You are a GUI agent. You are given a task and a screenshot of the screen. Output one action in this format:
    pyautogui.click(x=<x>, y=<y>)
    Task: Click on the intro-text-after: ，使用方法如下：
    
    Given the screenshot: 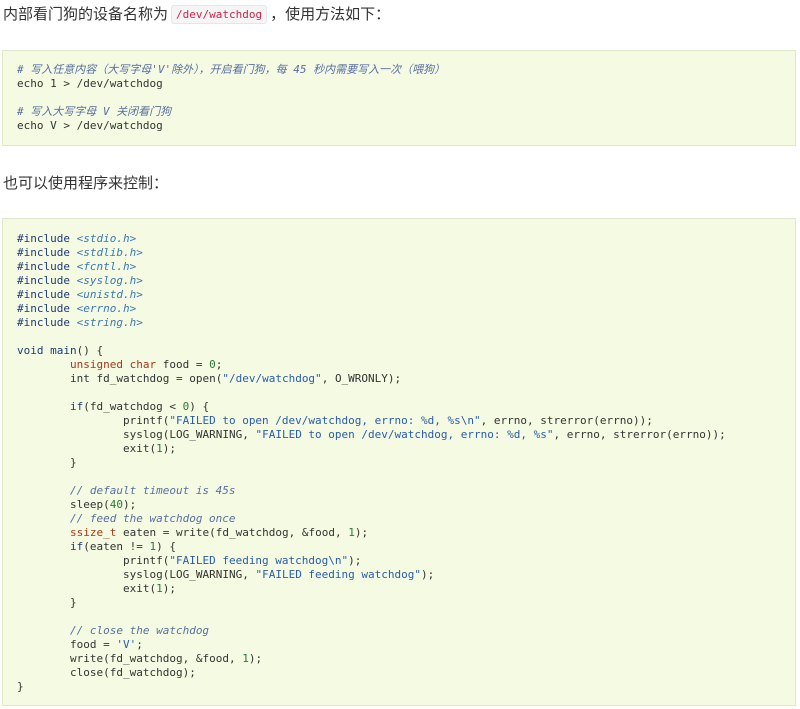 What is the action you would take?
    pyautogui.click(x=330, y=14)
    